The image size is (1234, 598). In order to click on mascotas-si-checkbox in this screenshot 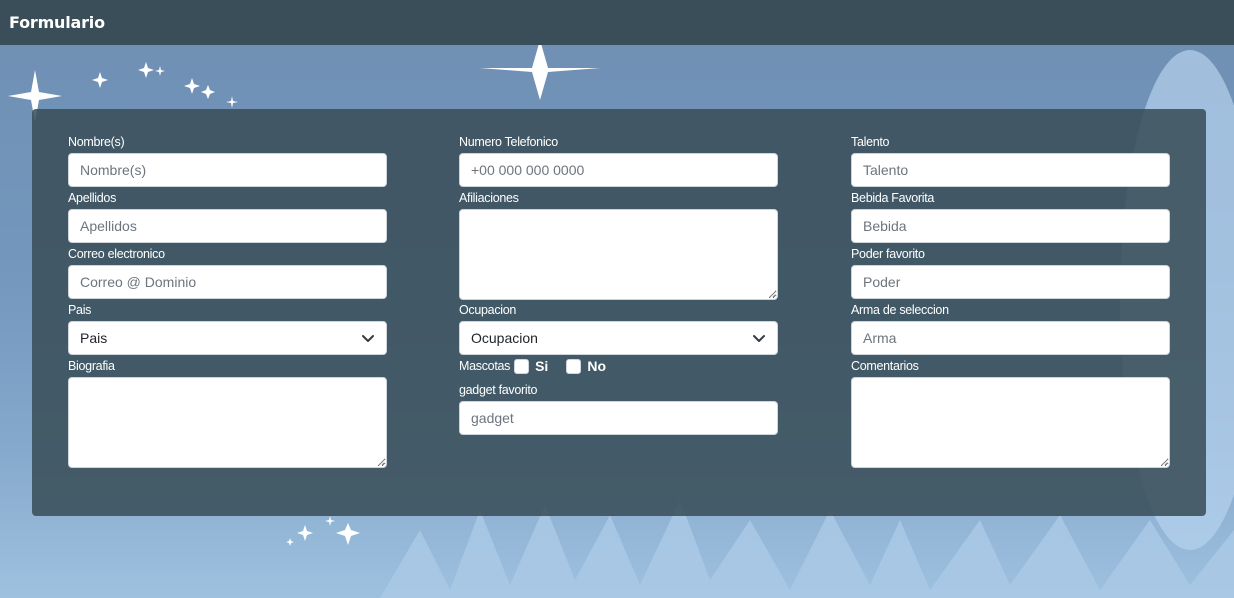, I will do `click(522, 366)`.